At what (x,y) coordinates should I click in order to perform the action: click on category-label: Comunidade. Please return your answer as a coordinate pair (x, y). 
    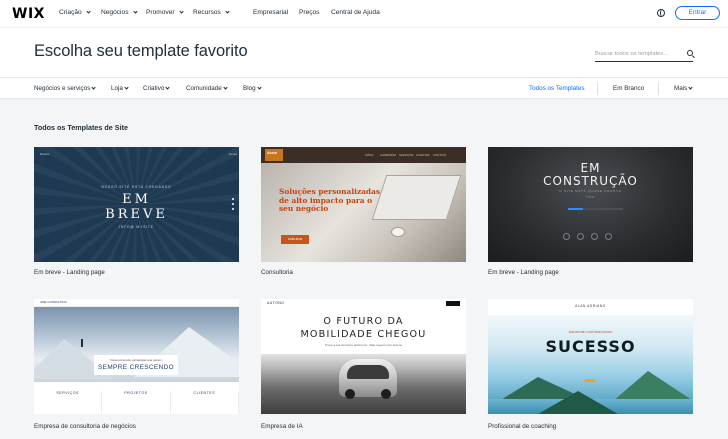
    Looking at the image, I should click on (204, 88).